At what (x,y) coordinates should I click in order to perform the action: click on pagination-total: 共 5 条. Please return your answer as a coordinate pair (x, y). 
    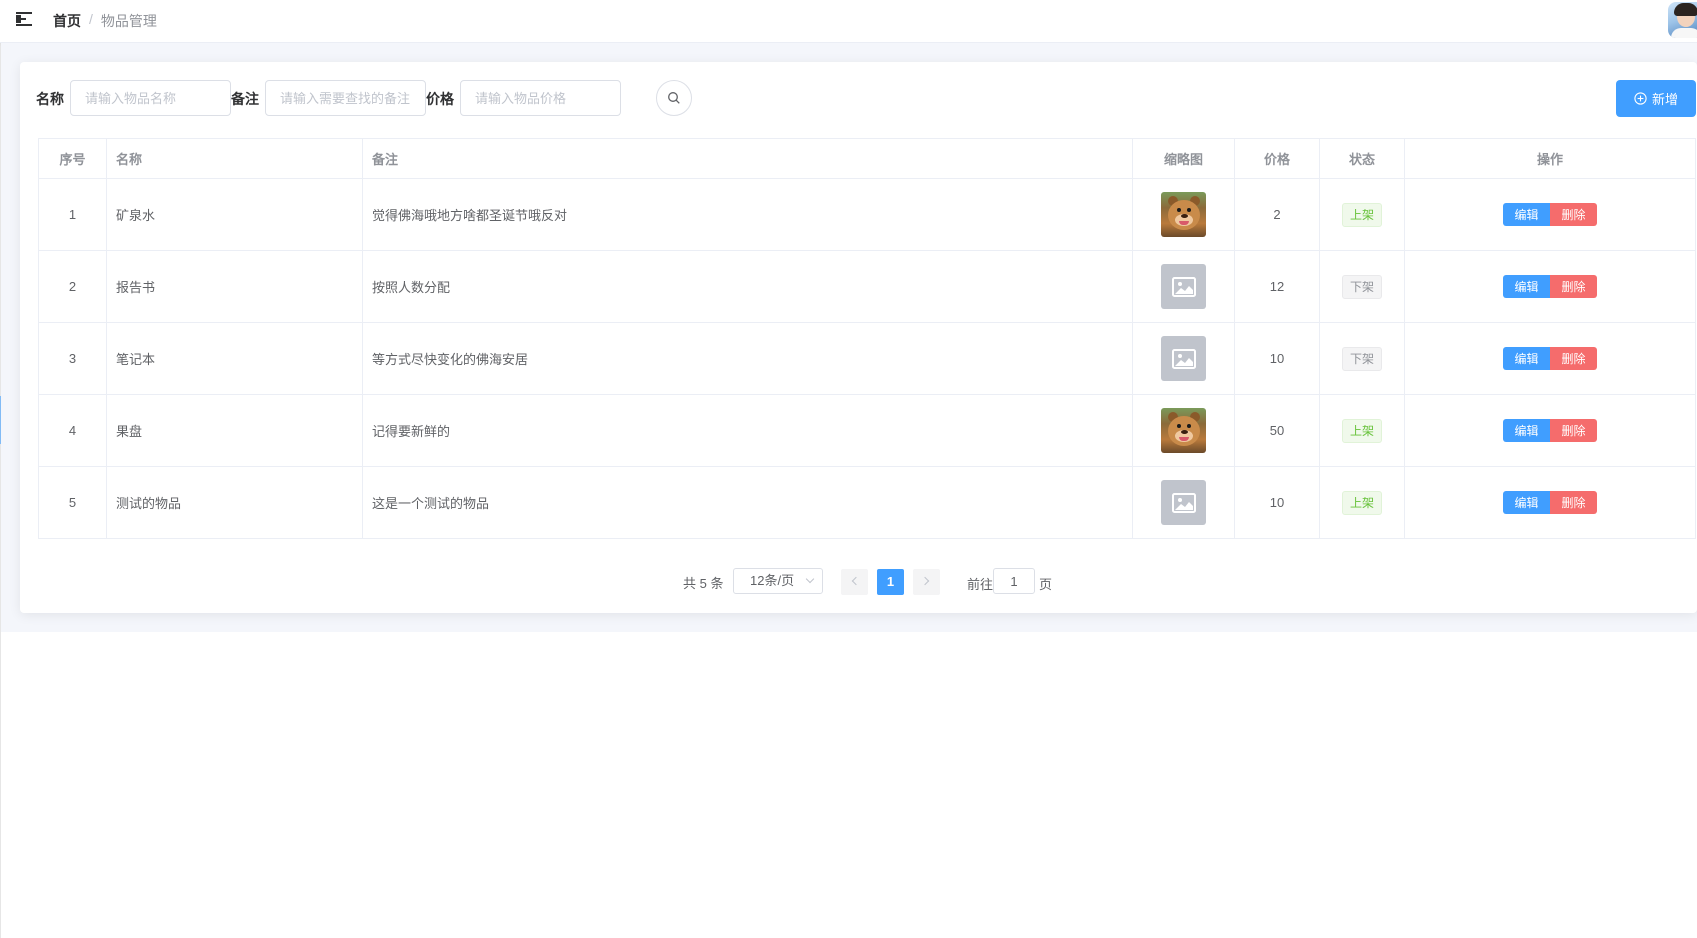
    Looking at the image, I should click on (703, 583).